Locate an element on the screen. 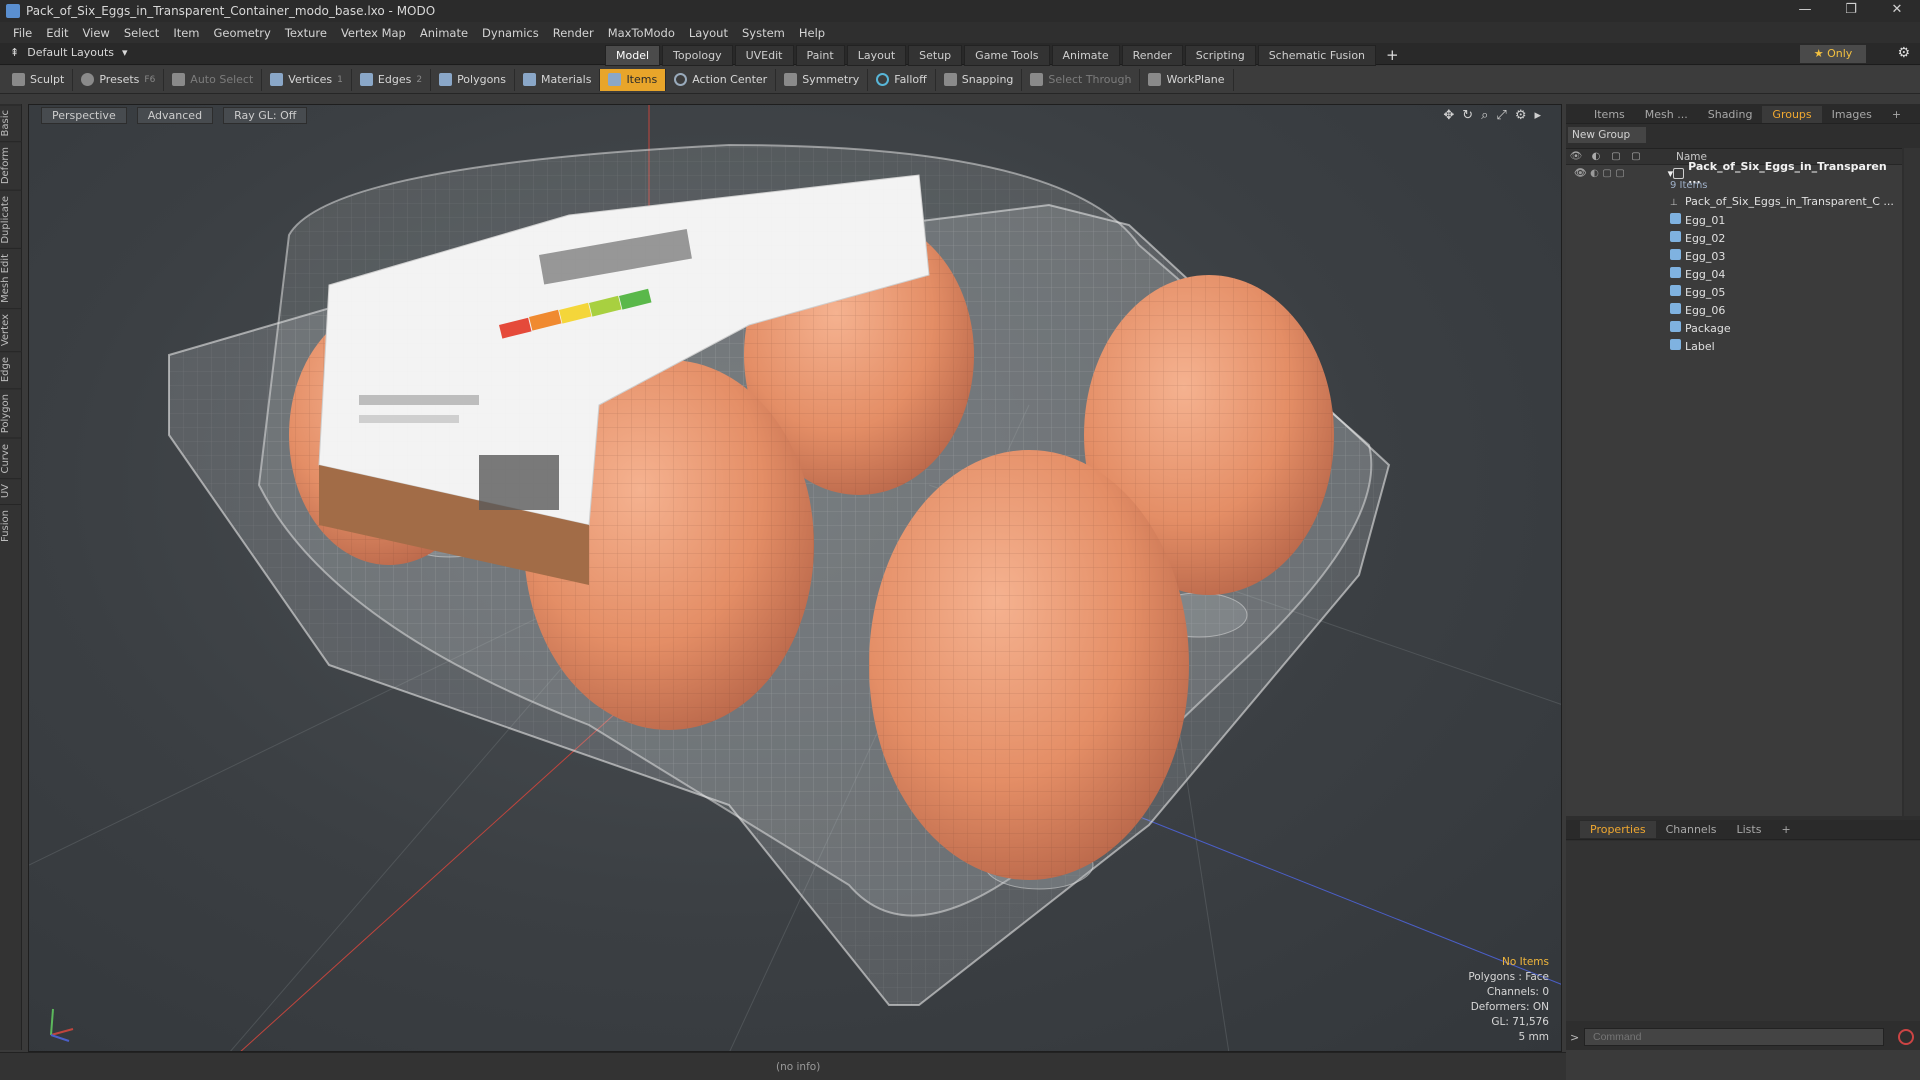  menu-view: View is located at coordinates (96, 33).